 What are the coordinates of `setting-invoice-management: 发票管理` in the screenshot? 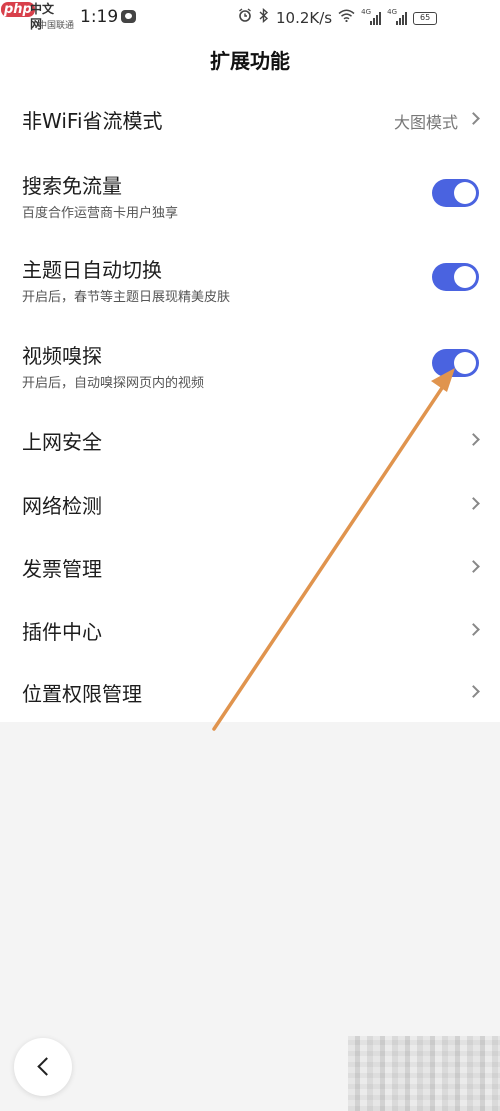 It's located at (250, 567).